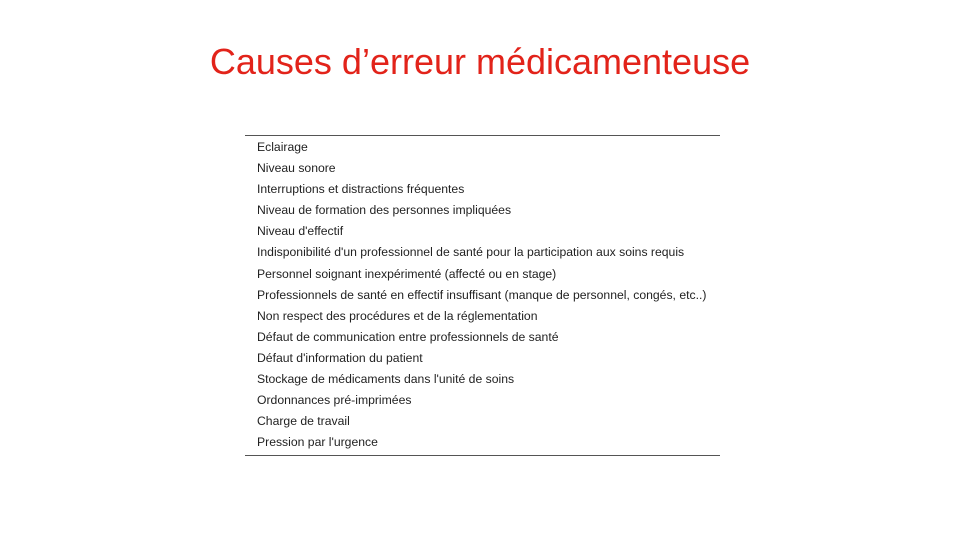 The image size is (960, 540). Describe the element at coordinates (334, 400) in the screenshot. I see `table-row: Ordonnances pré-imprimées` at that location.